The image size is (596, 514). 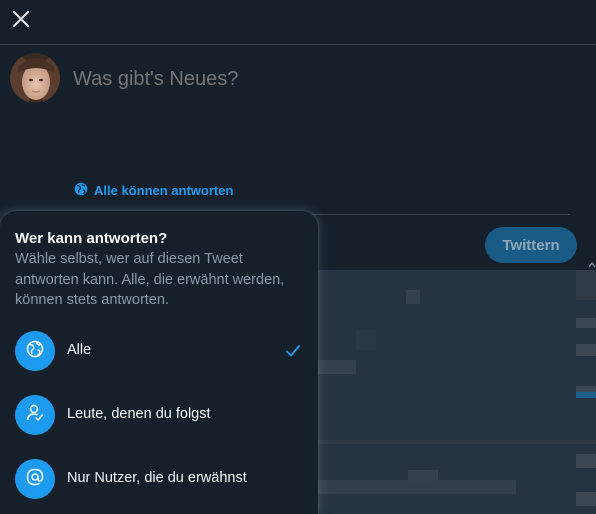 I want to click on option-following: Leute, denen du folgst, so click(x=159, y=415).